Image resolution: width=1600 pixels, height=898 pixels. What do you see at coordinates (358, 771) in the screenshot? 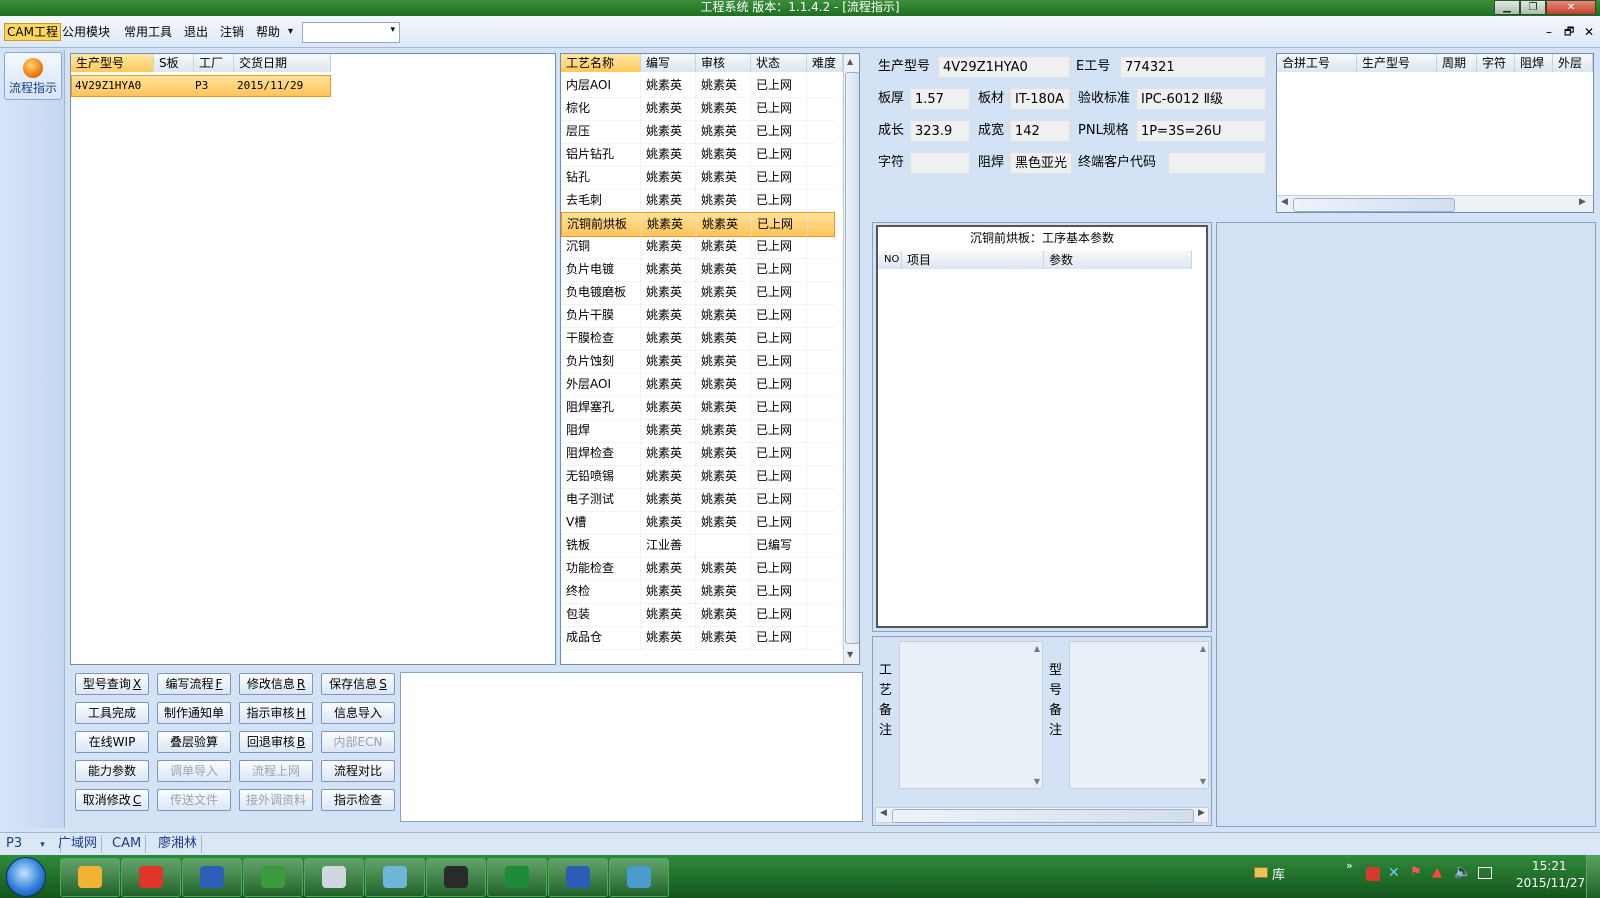
I see `action-button-15: 流程对比` at bounding box center [358, 771].